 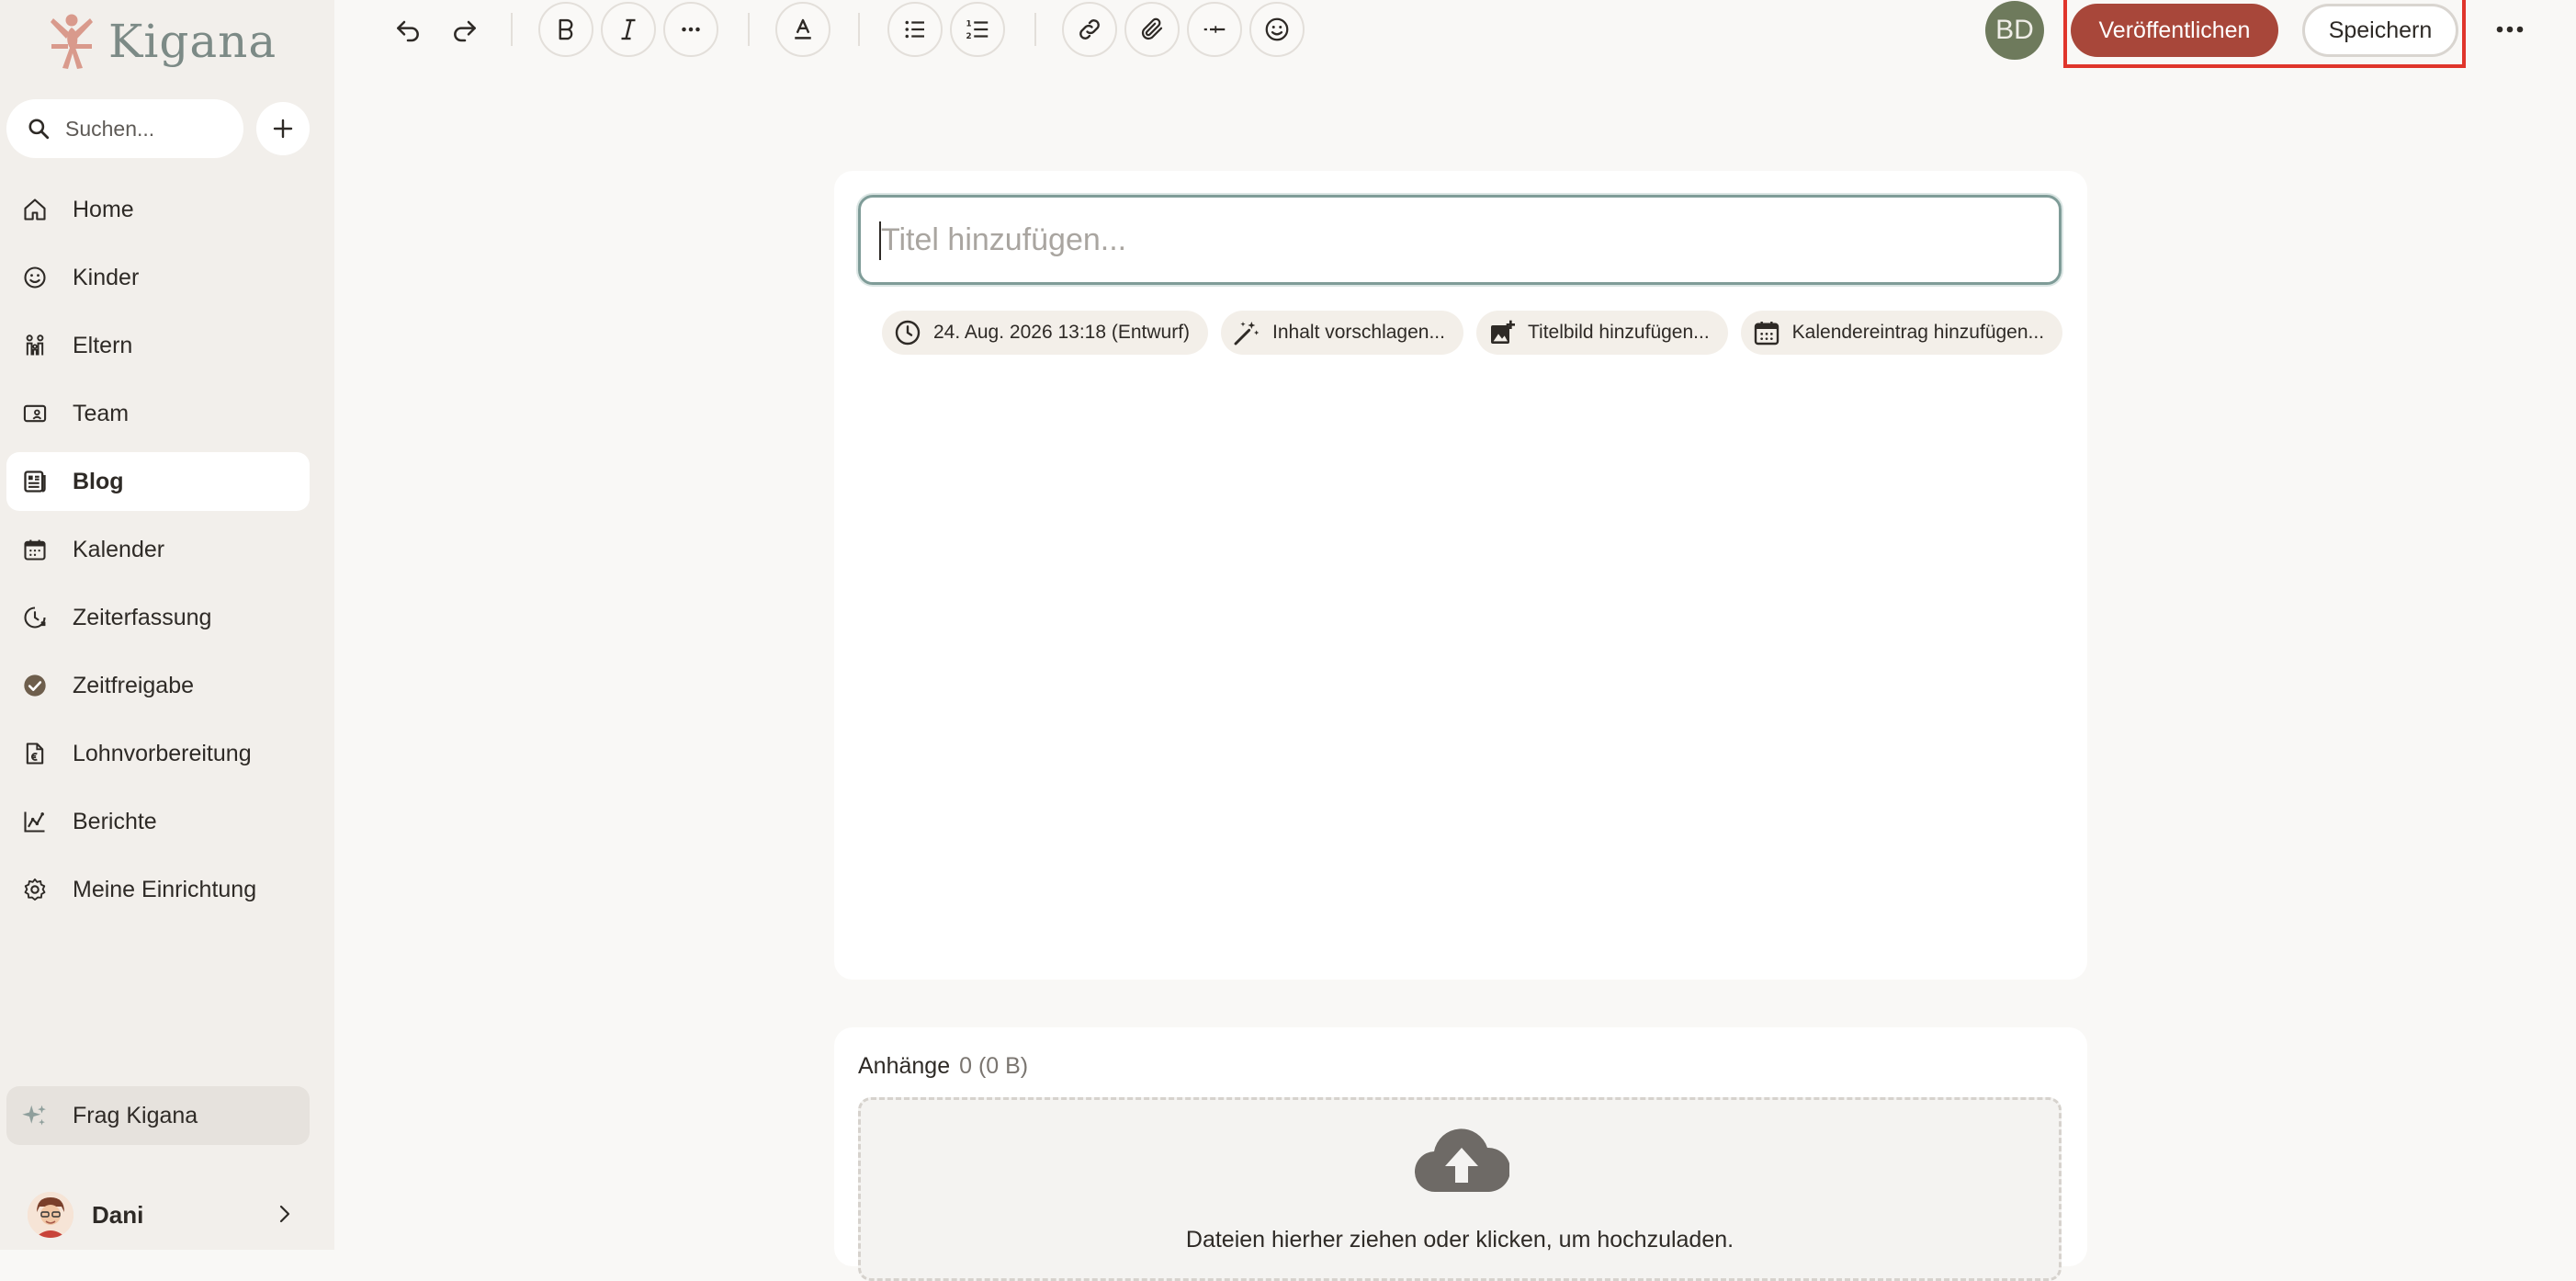 I want to click on bold-button, so click(x=565, y=30).